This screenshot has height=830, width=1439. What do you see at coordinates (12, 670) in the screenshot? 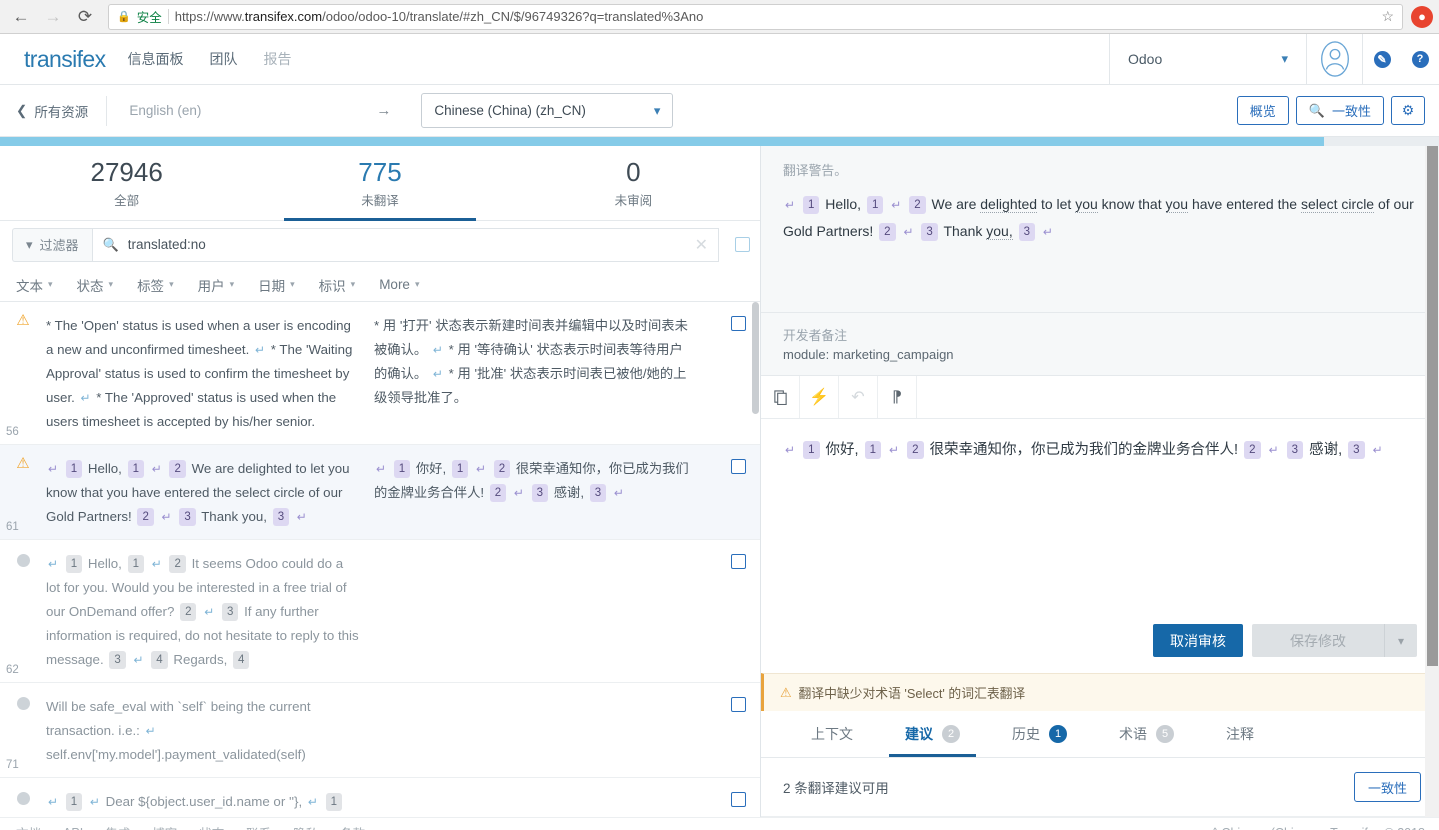
I see `string-index-number: 62` at bounding box center [12, 670].